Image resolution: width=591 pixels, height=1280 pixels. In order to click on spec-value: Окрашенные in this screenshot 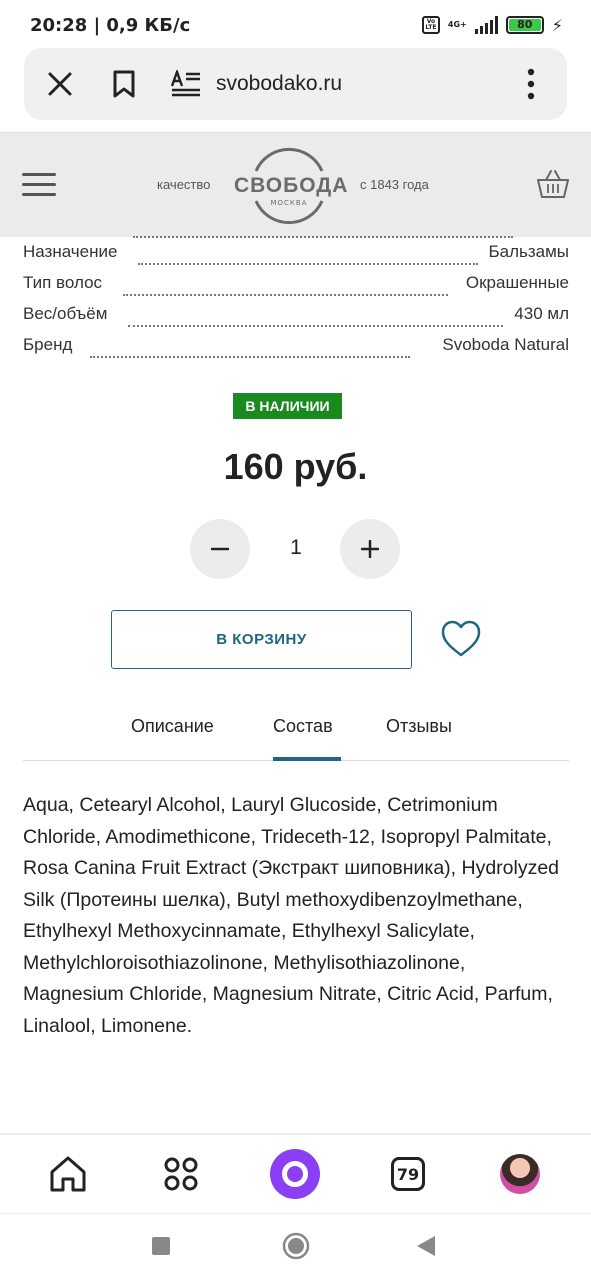, I will do `click(515, 283)`.